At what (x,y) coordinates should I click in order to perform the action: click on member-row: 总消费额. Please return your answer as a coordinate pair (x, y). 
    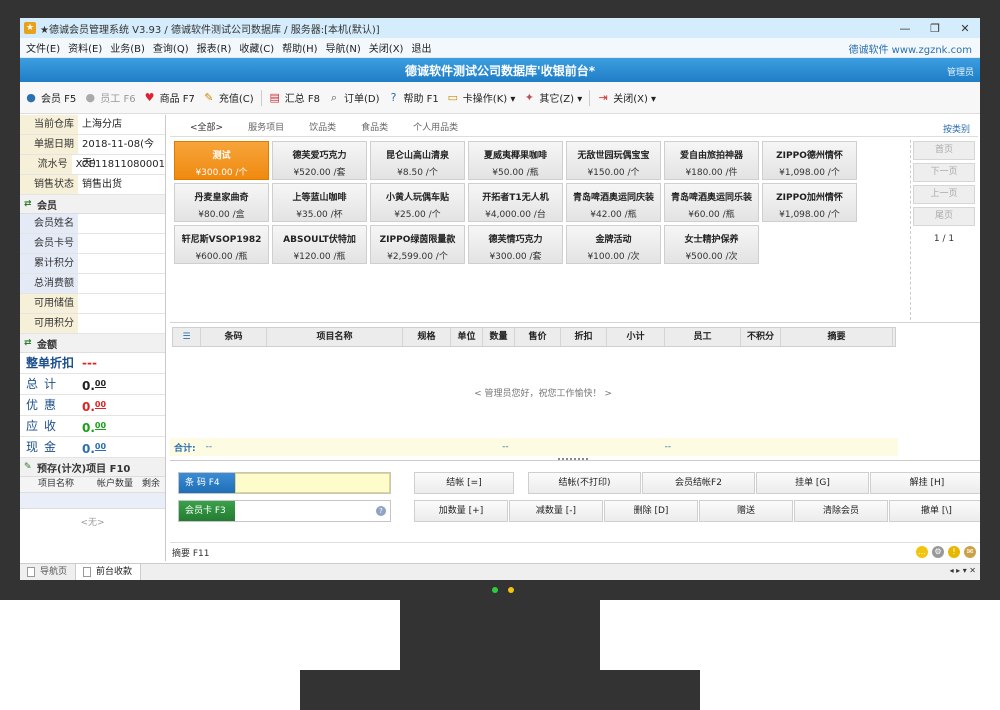
    Looking at the image, I should click on (92, 284).